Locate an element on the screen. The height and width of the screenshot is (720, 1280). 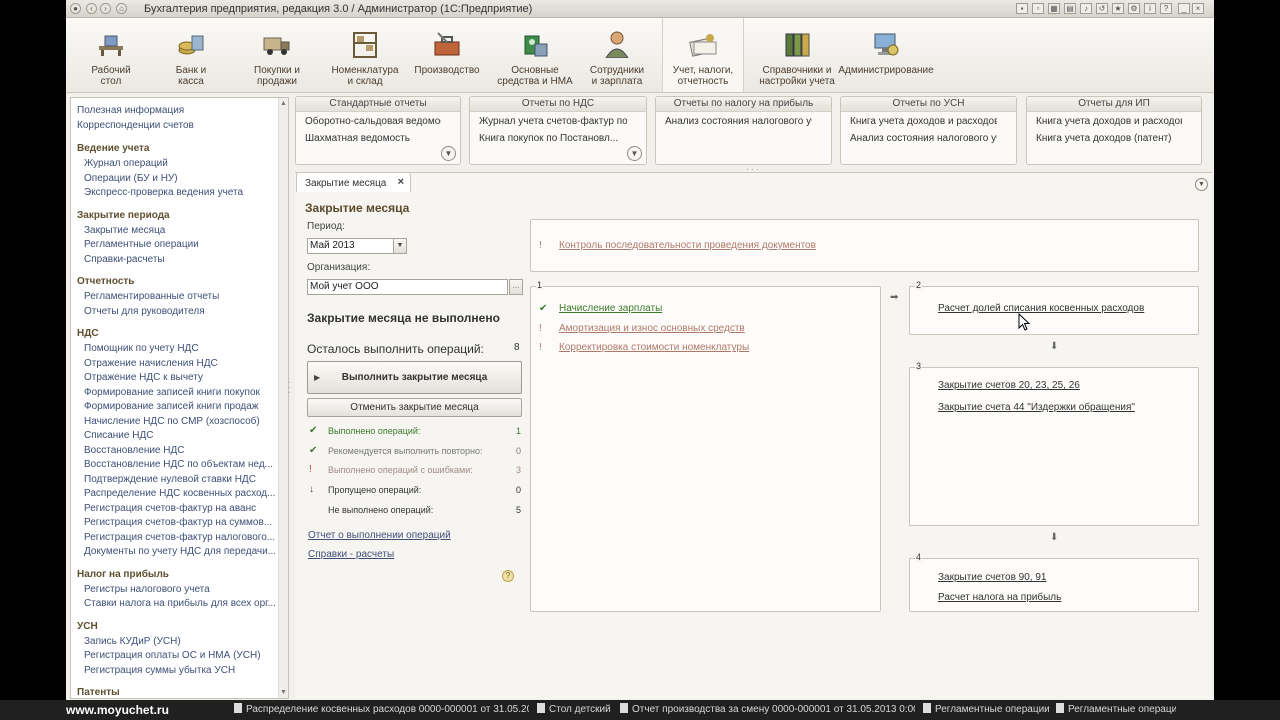
taskbar-task: Стол детский is located at coordinates (575, 710).